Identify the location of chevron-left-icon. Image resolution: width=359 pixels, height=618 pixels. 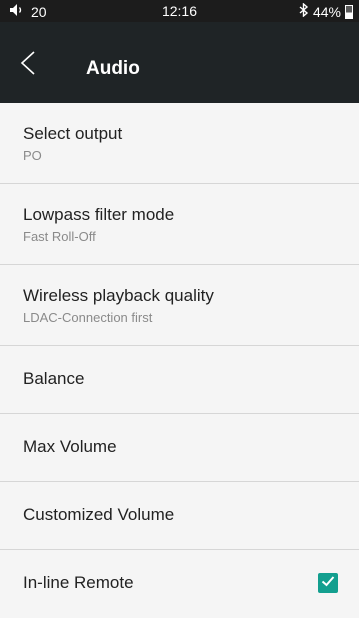
(29, 65).